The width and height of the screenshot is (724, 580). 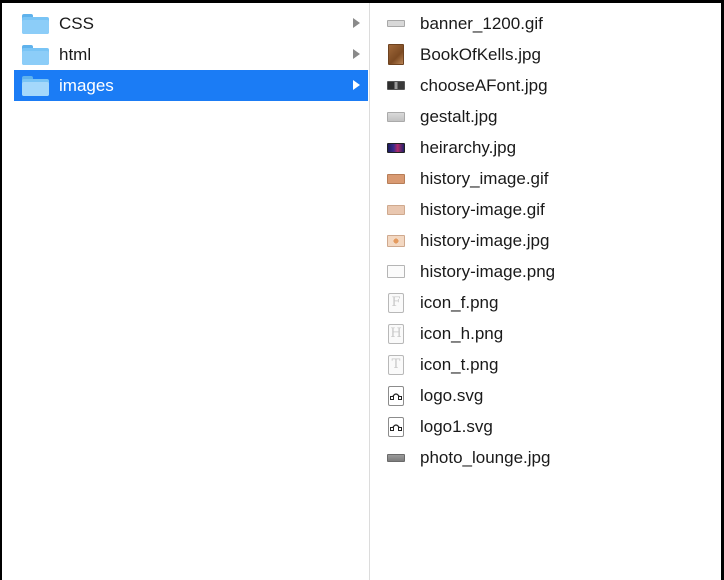 What do you see at coordinates (396, 458) in the screenshot?
I see `photo-lounge-thumbnail-icon` at bounding box center [396, 458].